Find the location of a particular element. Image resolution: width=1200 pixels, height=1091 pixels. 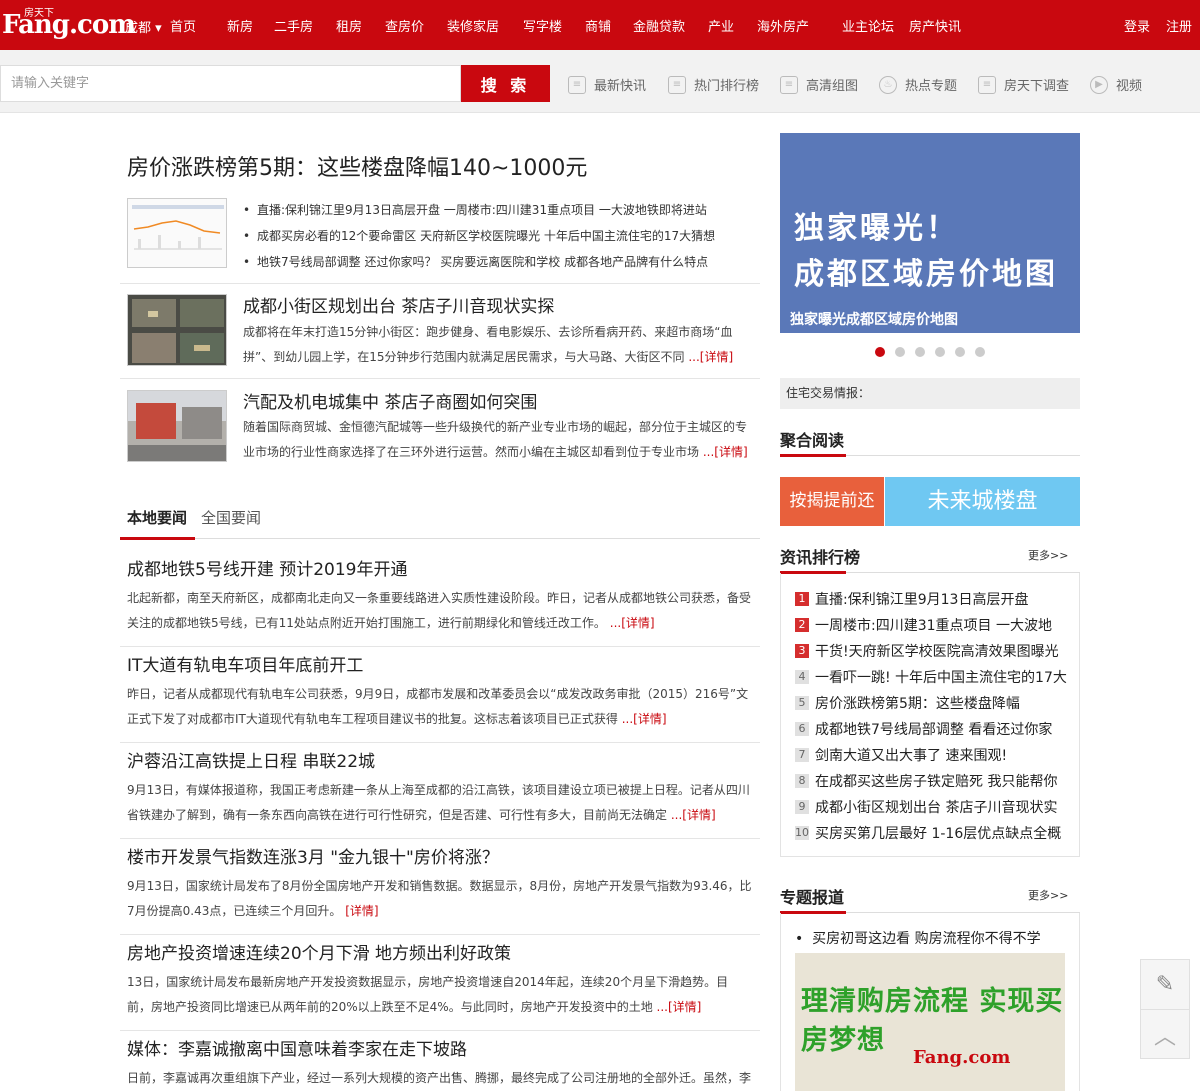

quick-link: ≡ 最新快讯 is located at coordinates (618, 84).